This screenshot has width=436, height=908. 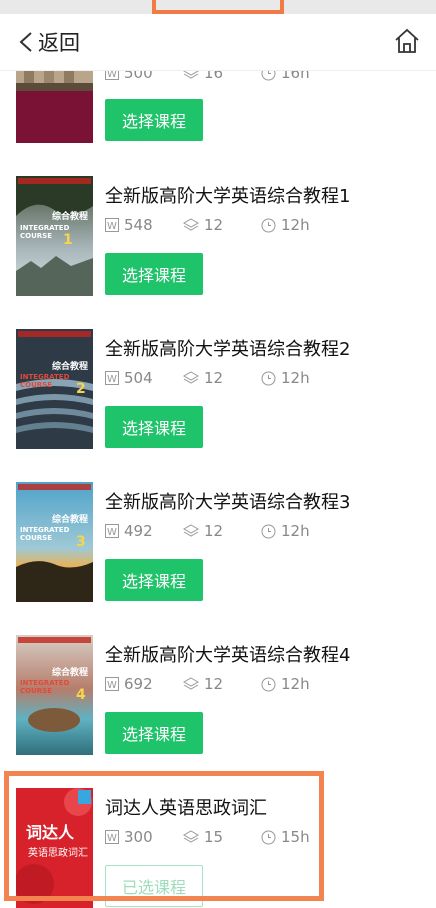 I want to click on word-count: W 692, so click(x=129, y=684).